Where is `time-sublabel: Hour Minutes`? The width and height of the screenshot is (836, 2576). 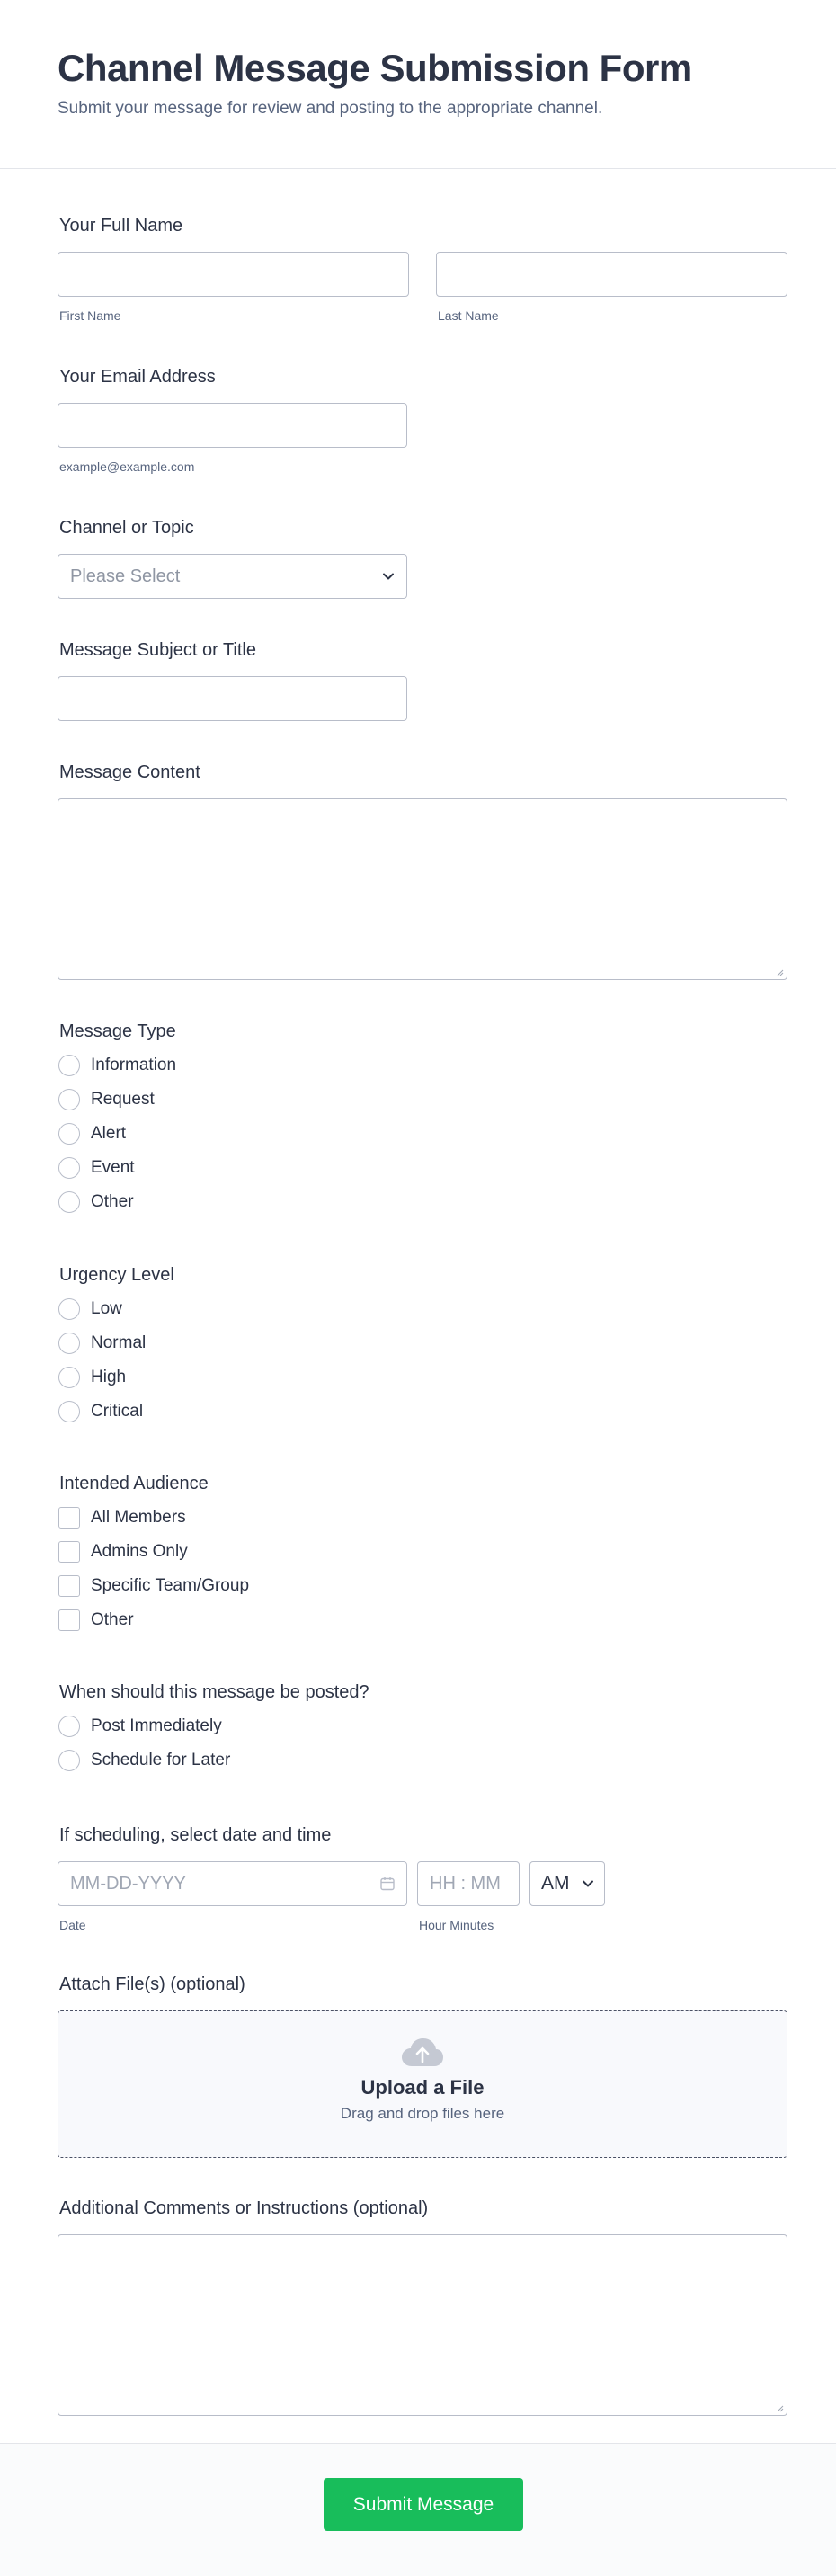 time-sublabel: Hour Minutes is located at coordinates (457, 1925).